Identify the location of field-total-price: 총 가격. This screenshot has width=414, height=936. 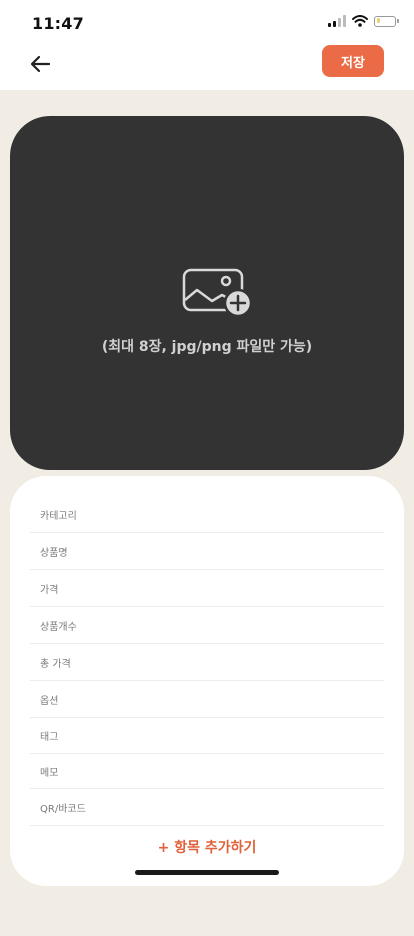
(207, 662).